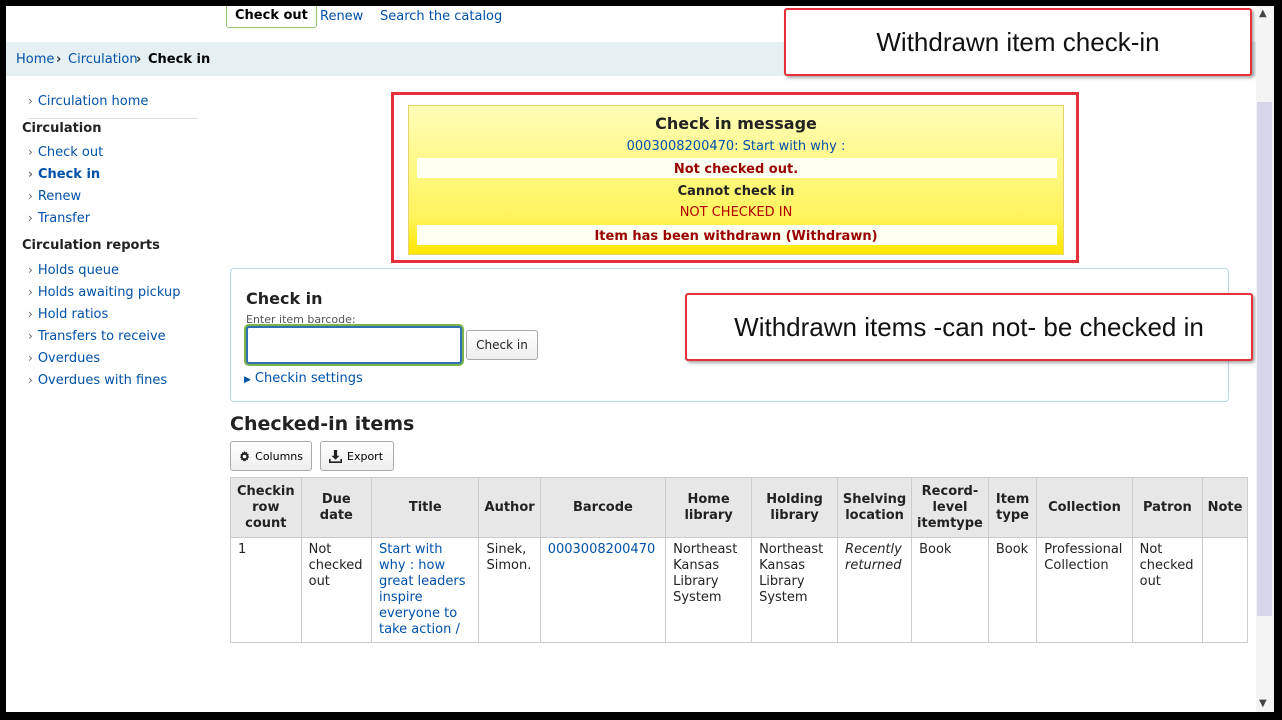 This screenshot has height=720, width=1282. What do you see at coordinates (969, 327) in the screenshot?
I see `callout-cannot-check-in: Withdrawn items -can not- be checked in` at bounding box center [969, 327].